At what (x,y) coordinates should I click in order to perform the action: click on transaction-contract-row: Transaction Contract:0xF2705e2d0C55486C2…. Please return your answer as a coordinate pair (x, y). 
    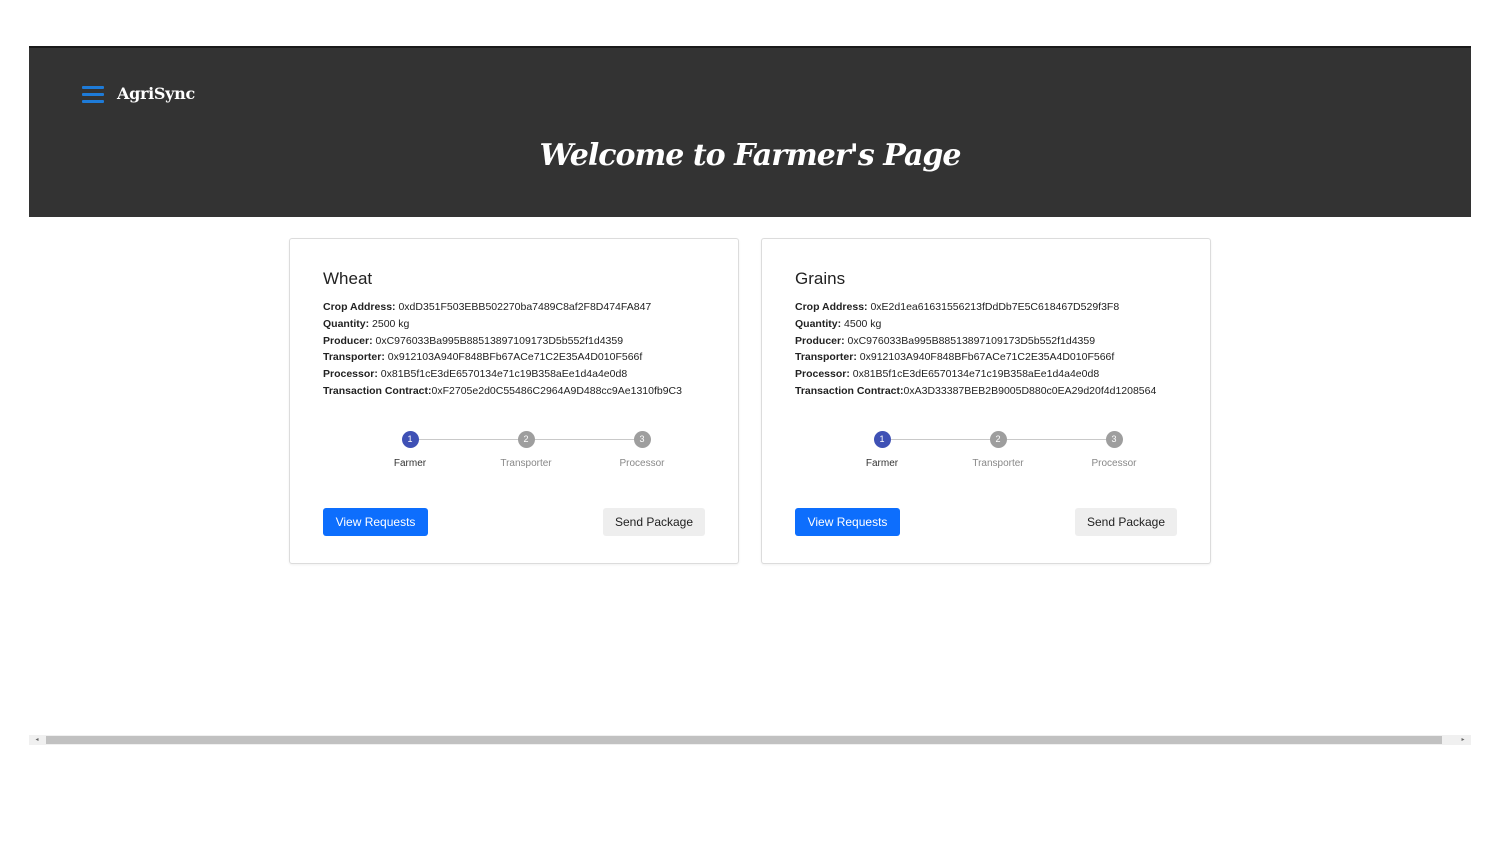
    Looking at the image, I should click on (502, 391).